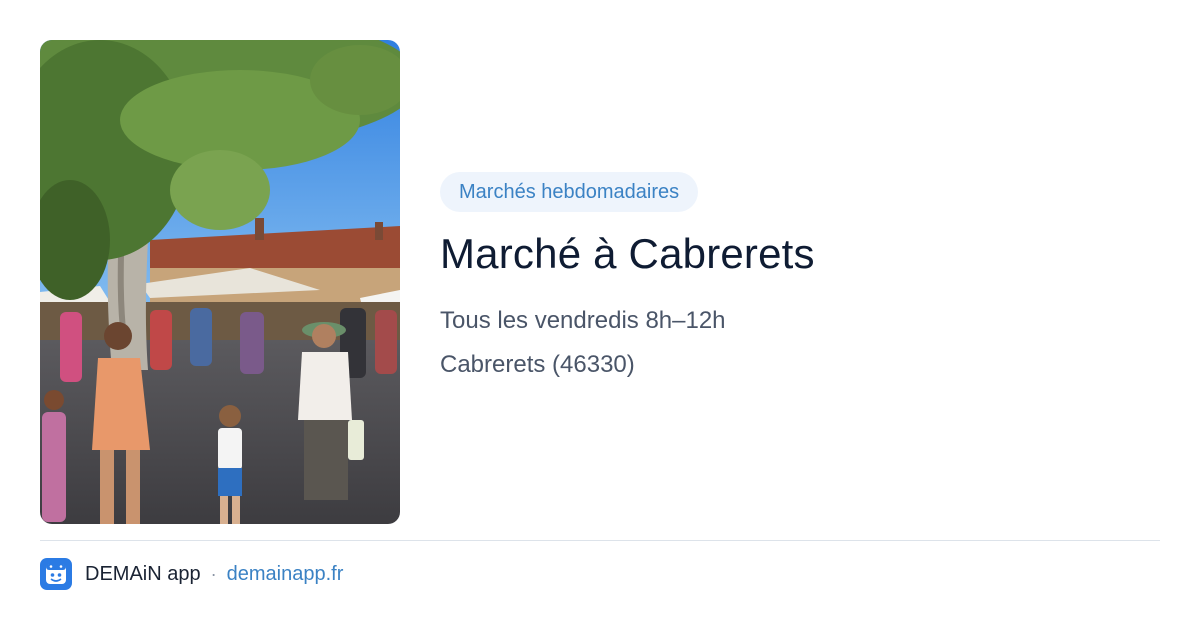 This screenshot has width=1200, height=630. What do you see at coordinates (569, 192) in the screenshot?
I see `category-tag: Marchés hebdomadaires` at bounding box center [569, 192].